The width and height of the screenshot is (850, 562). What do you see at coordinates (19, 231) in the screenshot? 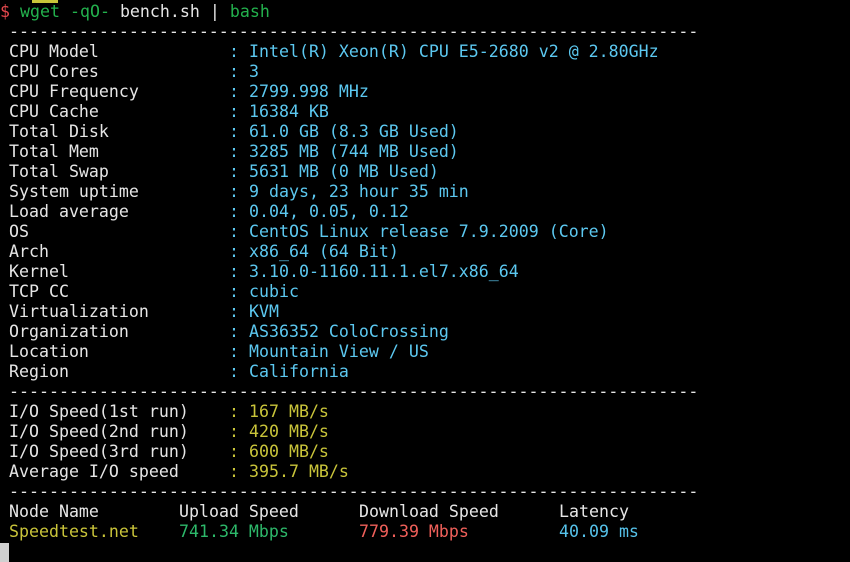
I see `info-label: OS` at bounding box center [19, 231].